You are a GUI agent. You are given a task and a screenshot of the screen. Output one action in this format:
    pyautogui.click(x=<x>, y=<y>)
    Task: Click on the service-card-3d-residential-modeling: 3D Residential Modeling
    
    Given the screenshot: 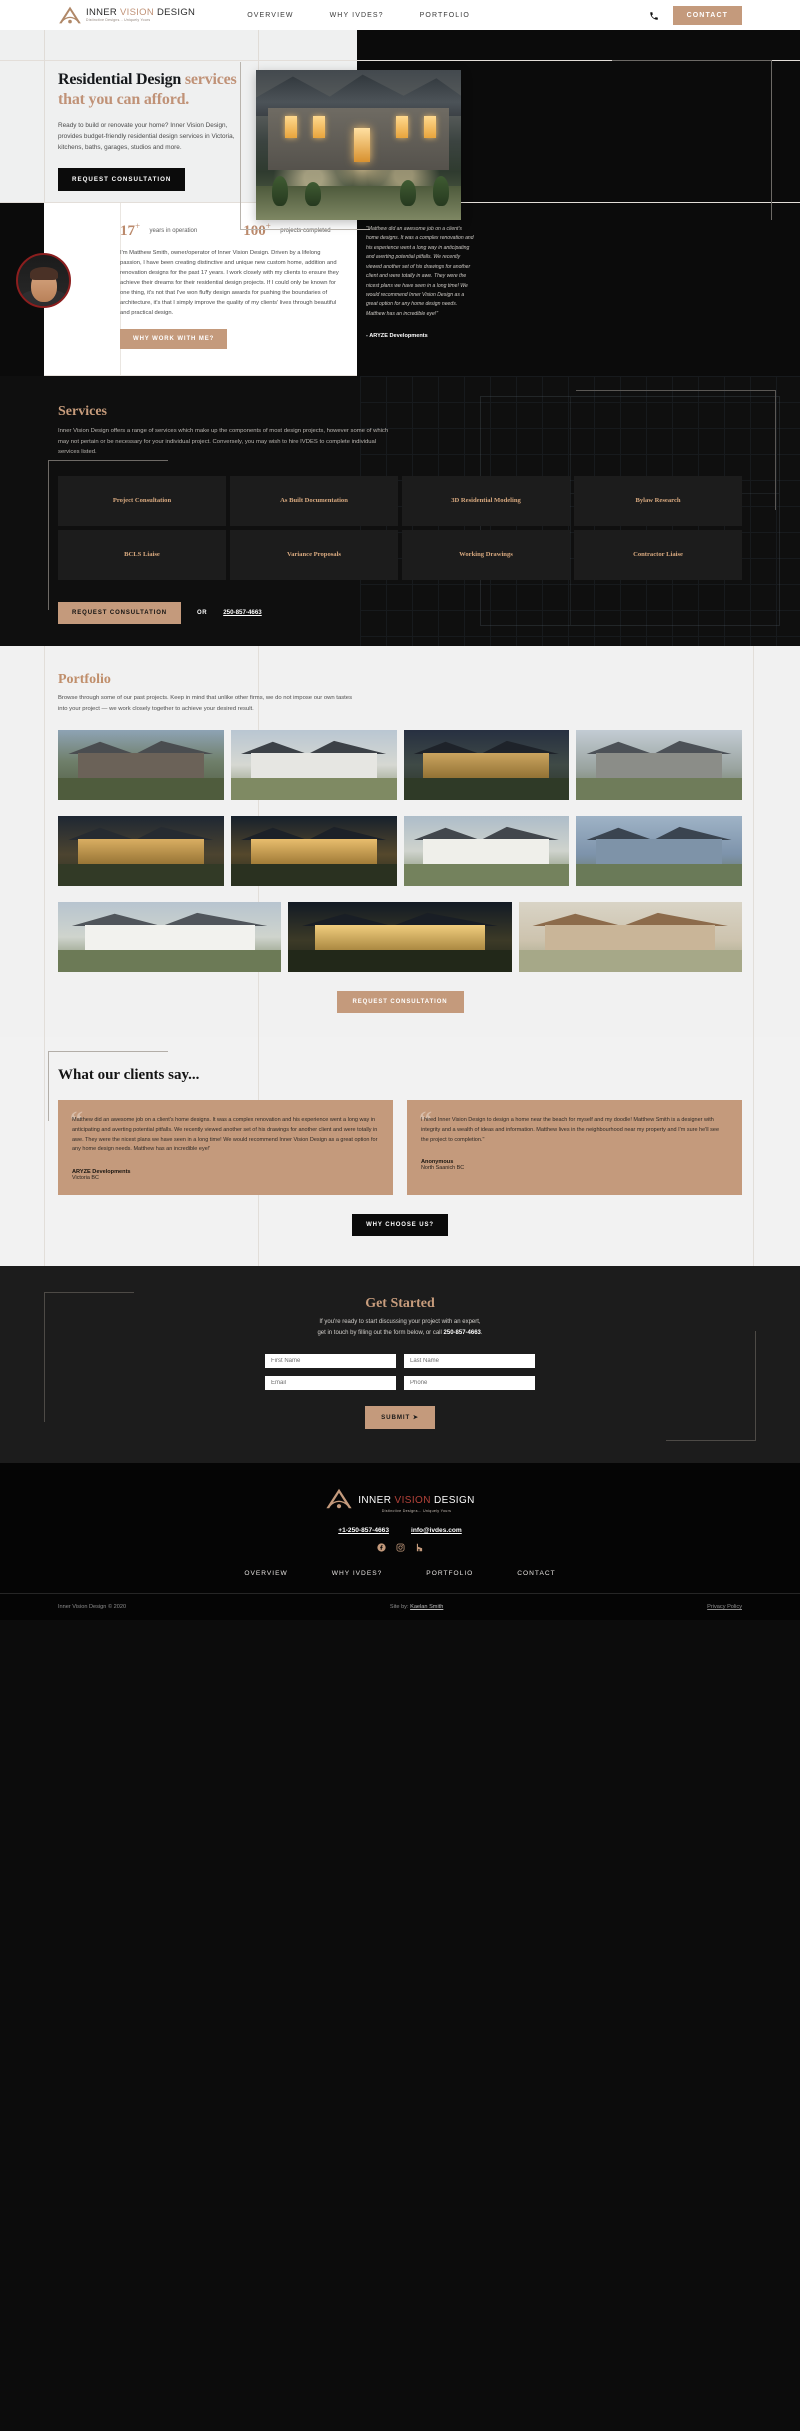 What is the action you would take?
    pyautogui.click(x=486, y=500)
    